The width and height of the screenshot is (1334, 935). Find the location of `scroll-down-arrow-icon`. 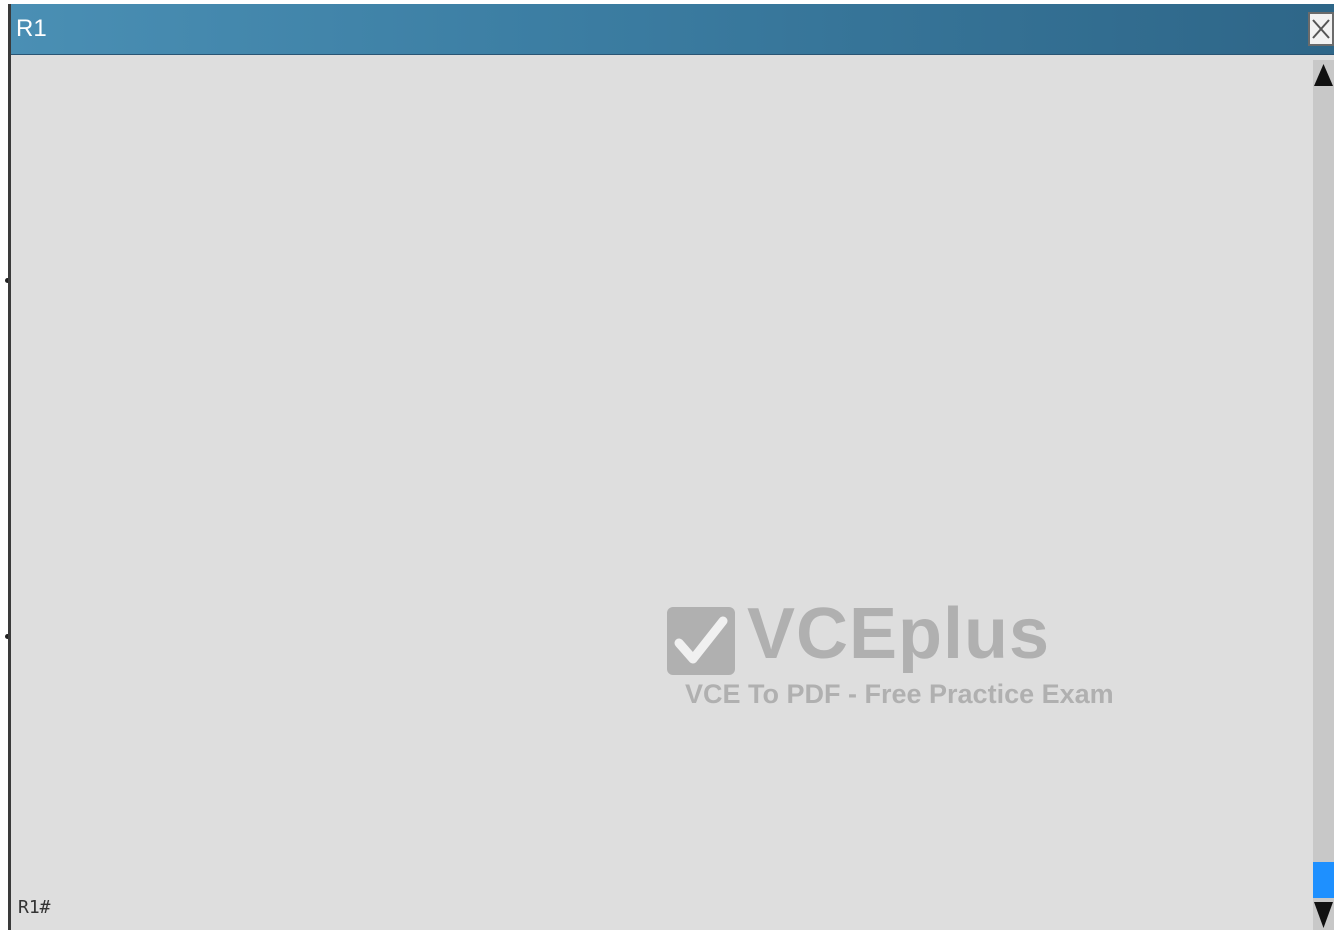

scroll-down-arrow-icon is located at coordinates (1323, 915).